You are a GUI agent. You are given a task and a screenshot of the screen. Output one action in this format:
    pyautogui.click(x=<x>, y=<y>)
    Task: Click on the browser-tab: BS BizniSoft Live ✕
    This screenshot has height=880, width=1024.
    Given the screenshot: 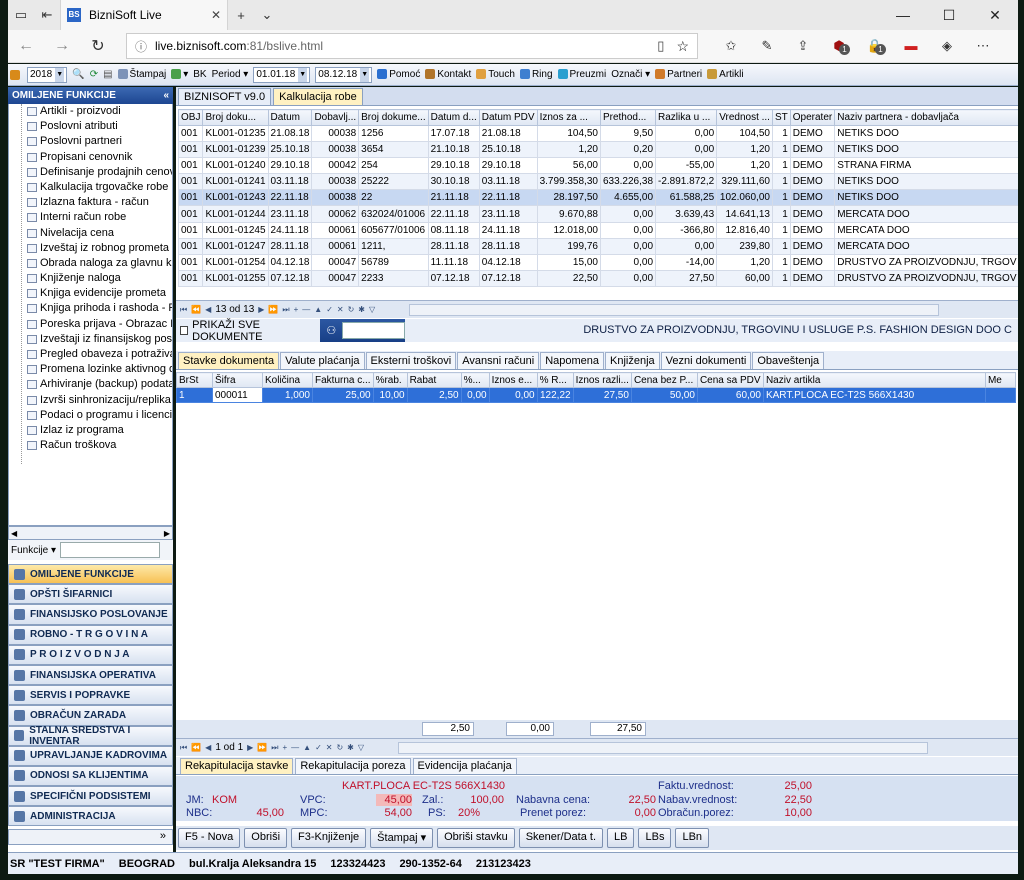 What is the action you would take?
    pyautogui.click(x=144, y=15)
    